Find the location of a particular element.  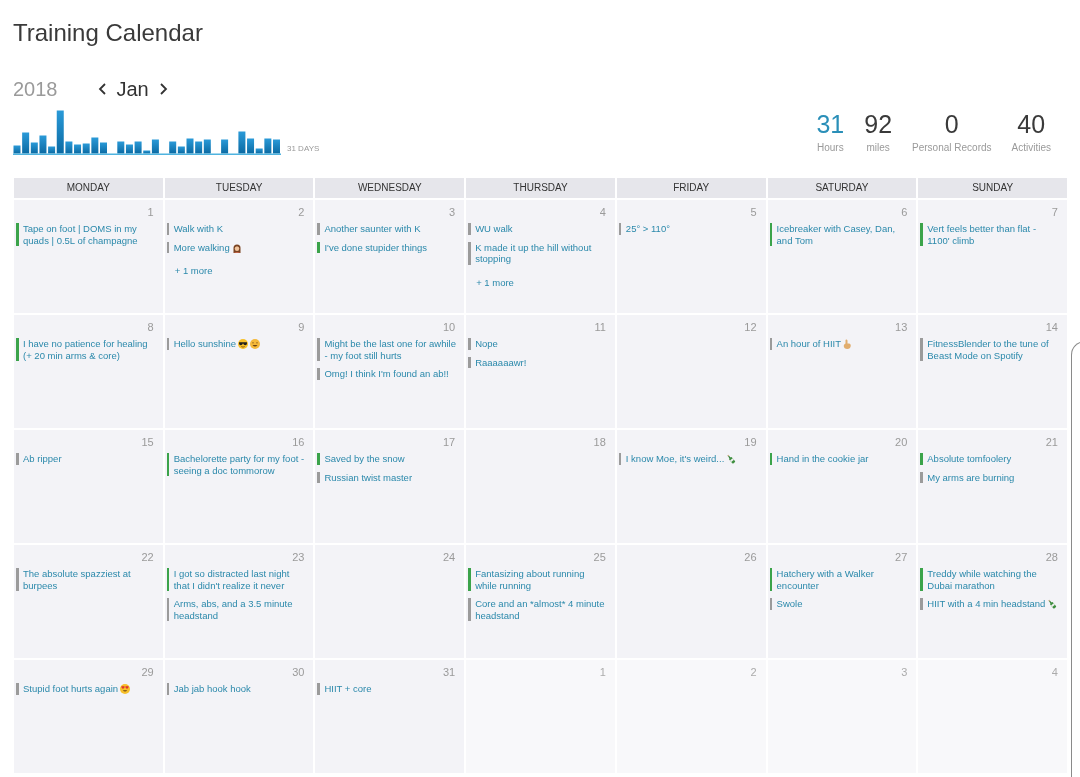

event-title: FitnessBlender to the tune of Beast Mode on Spotify is located at coordinates (993, 349).